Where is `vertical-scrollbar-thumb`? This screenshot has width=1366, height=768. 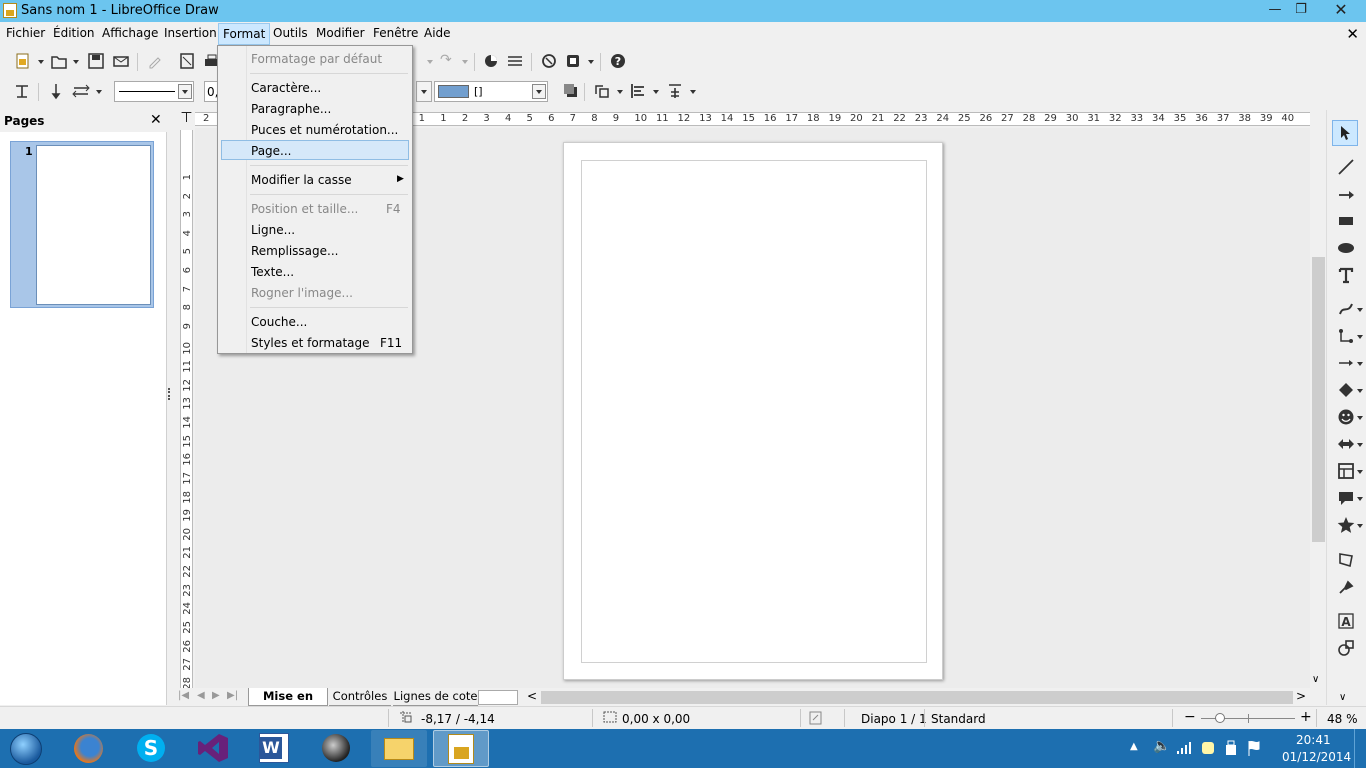
vertical-scrollbar-thumb is located at coordinates (1318, 399).